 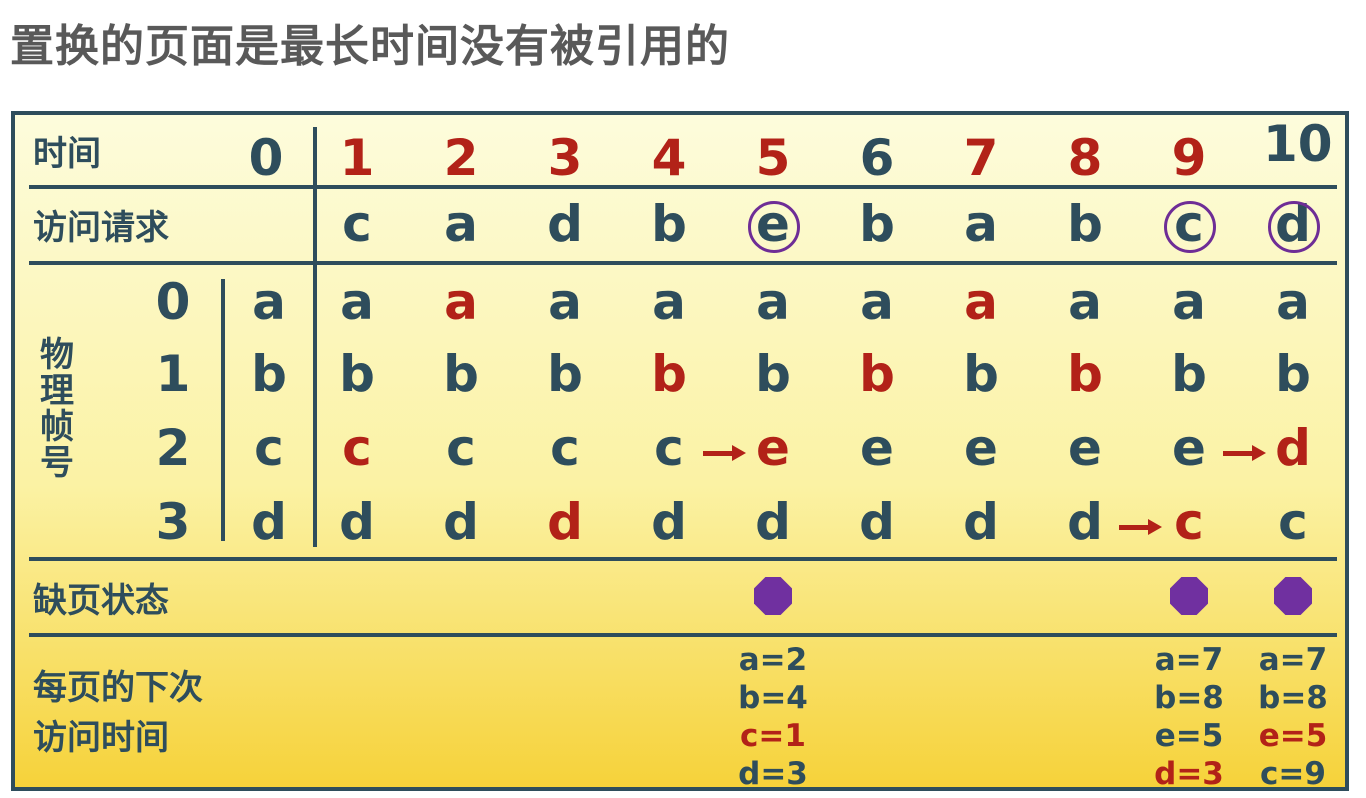 I want to click on time-initial: 0, so click(x=266, y=158).